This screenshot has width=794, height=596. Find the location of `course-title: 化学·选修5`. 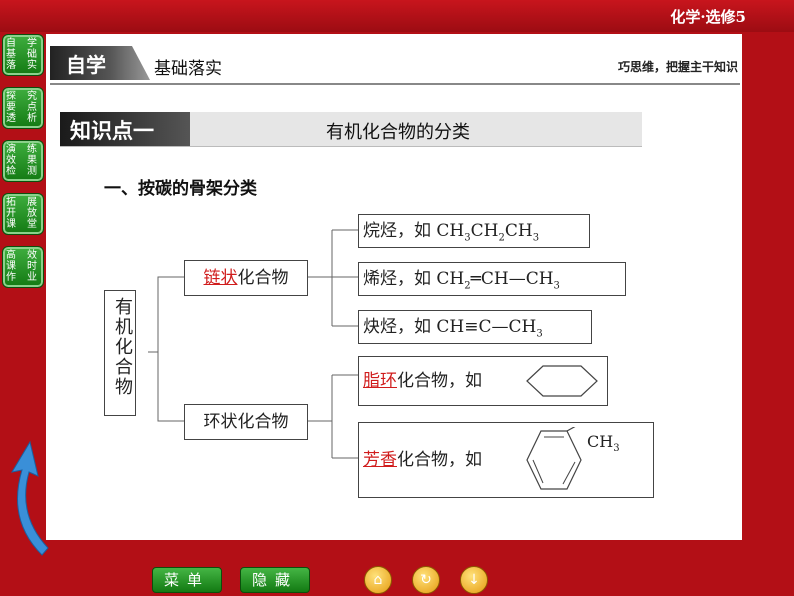

course-title: 化学·选修5 is located at coordinates (708, 17).